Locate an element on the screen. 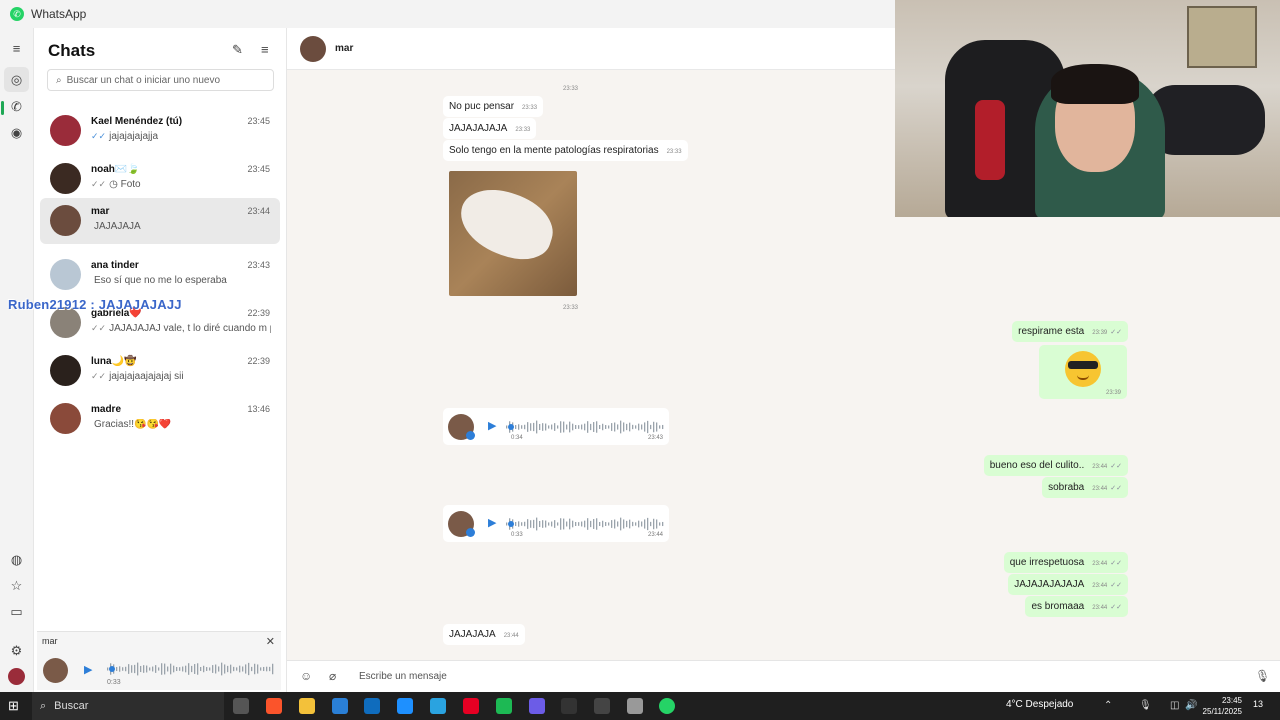 The image size is (1280, 720). weather-widget: 4°C Despejado is located at coordinates (1039, 704).